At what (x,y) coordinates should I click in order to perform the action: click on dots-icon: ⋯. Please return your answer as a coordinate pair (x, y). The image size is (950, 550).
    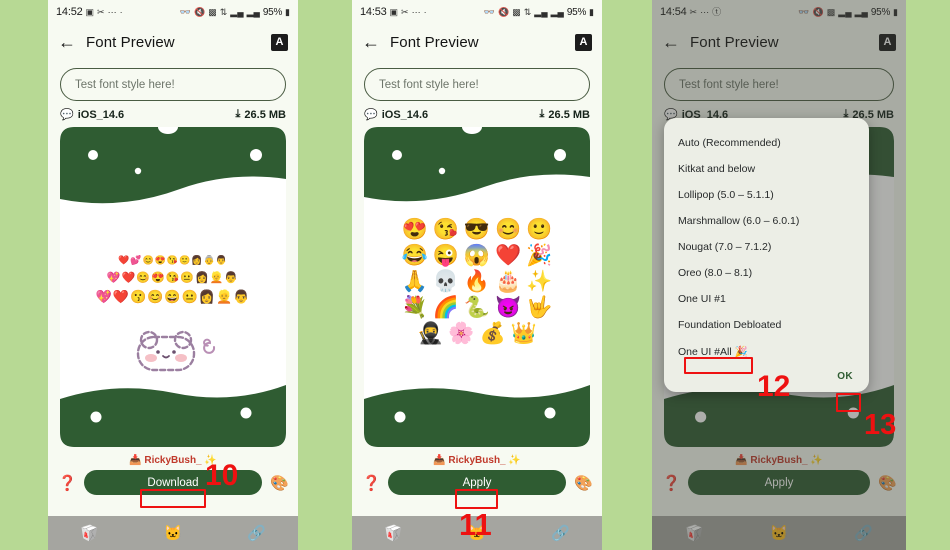
    Looking at the image, I should click on (112, 11).